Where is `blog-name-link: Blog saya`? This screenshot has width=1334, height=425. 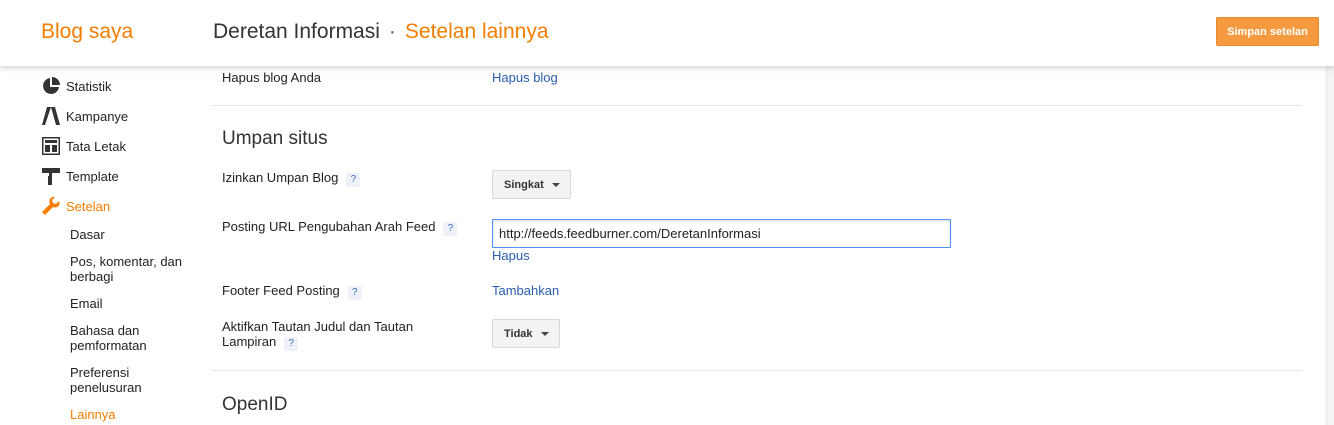
blog-name-link: Blog saya is located at coordinates (87, 32).